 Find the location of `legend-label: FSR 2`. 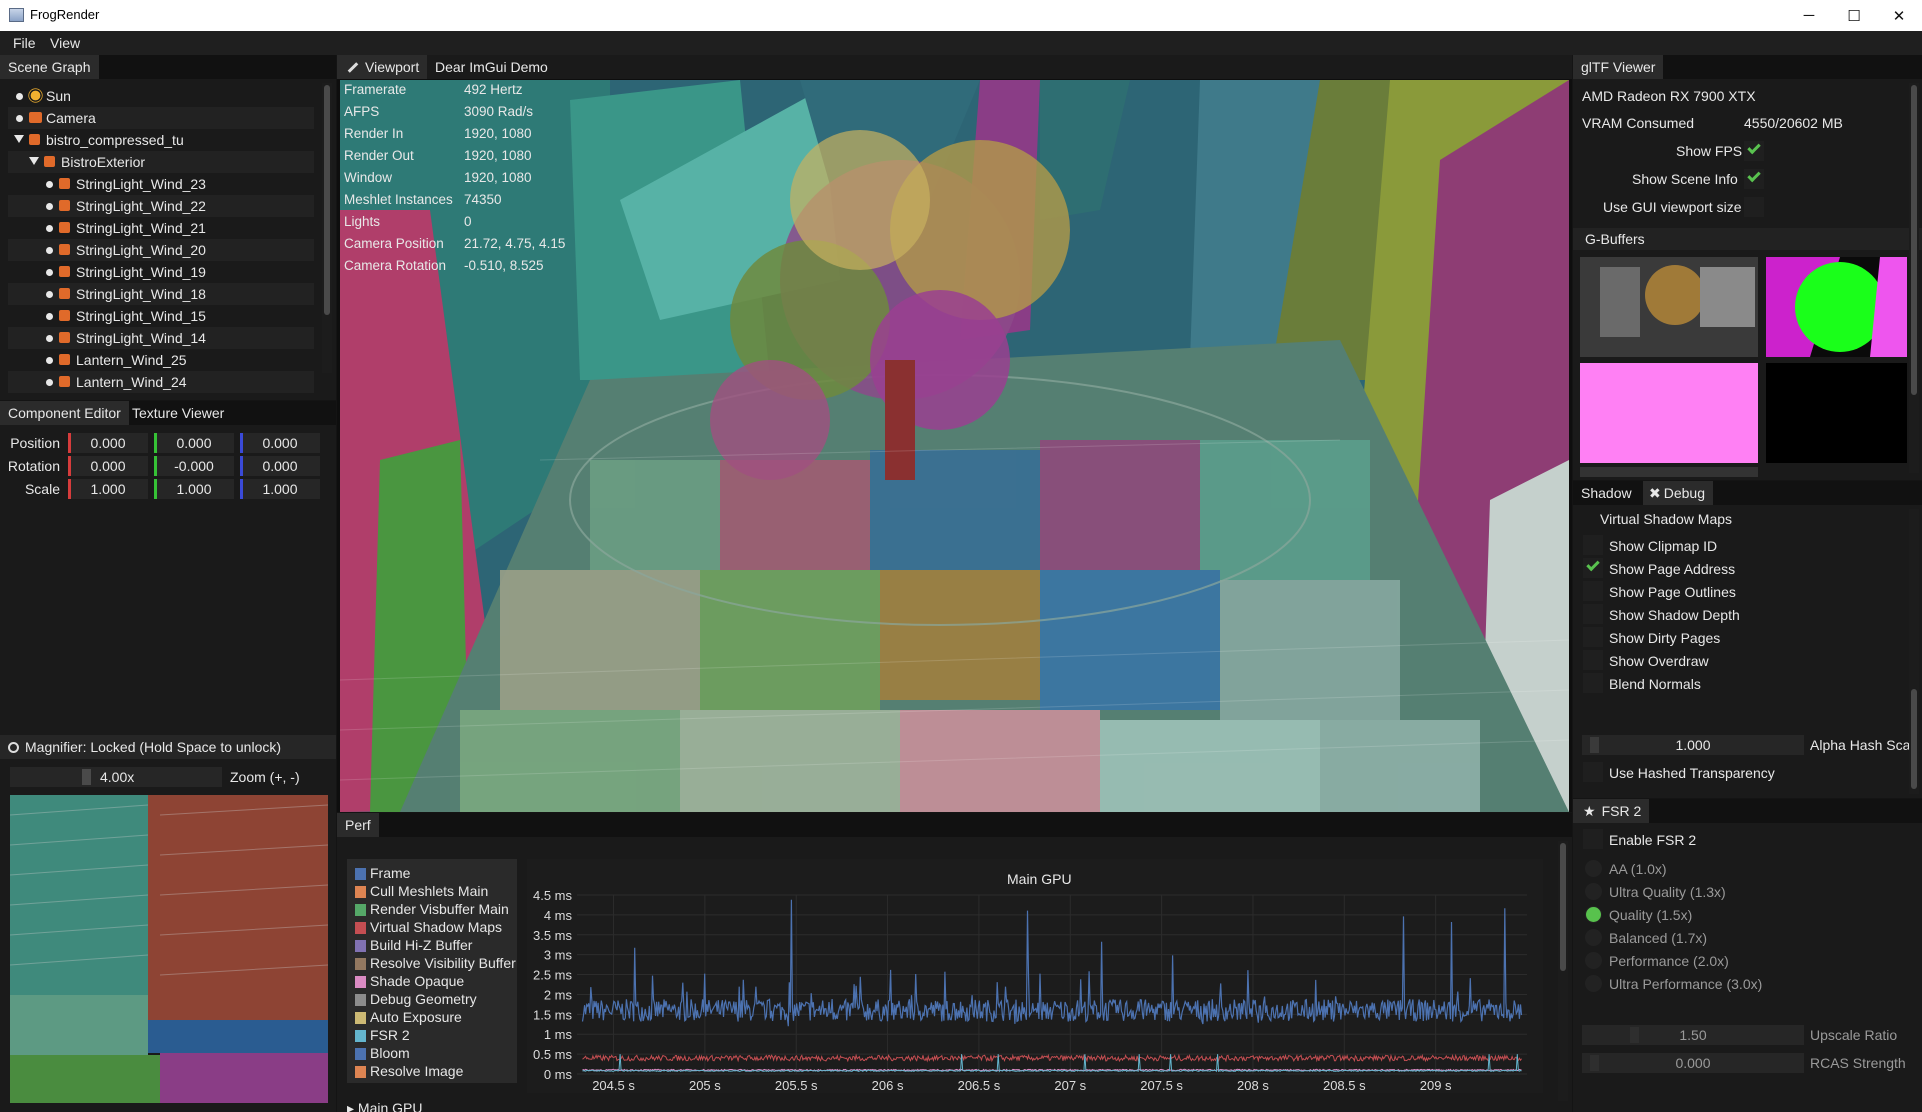

legend-label: FSR 2 is located at coordinates (390, 1035).